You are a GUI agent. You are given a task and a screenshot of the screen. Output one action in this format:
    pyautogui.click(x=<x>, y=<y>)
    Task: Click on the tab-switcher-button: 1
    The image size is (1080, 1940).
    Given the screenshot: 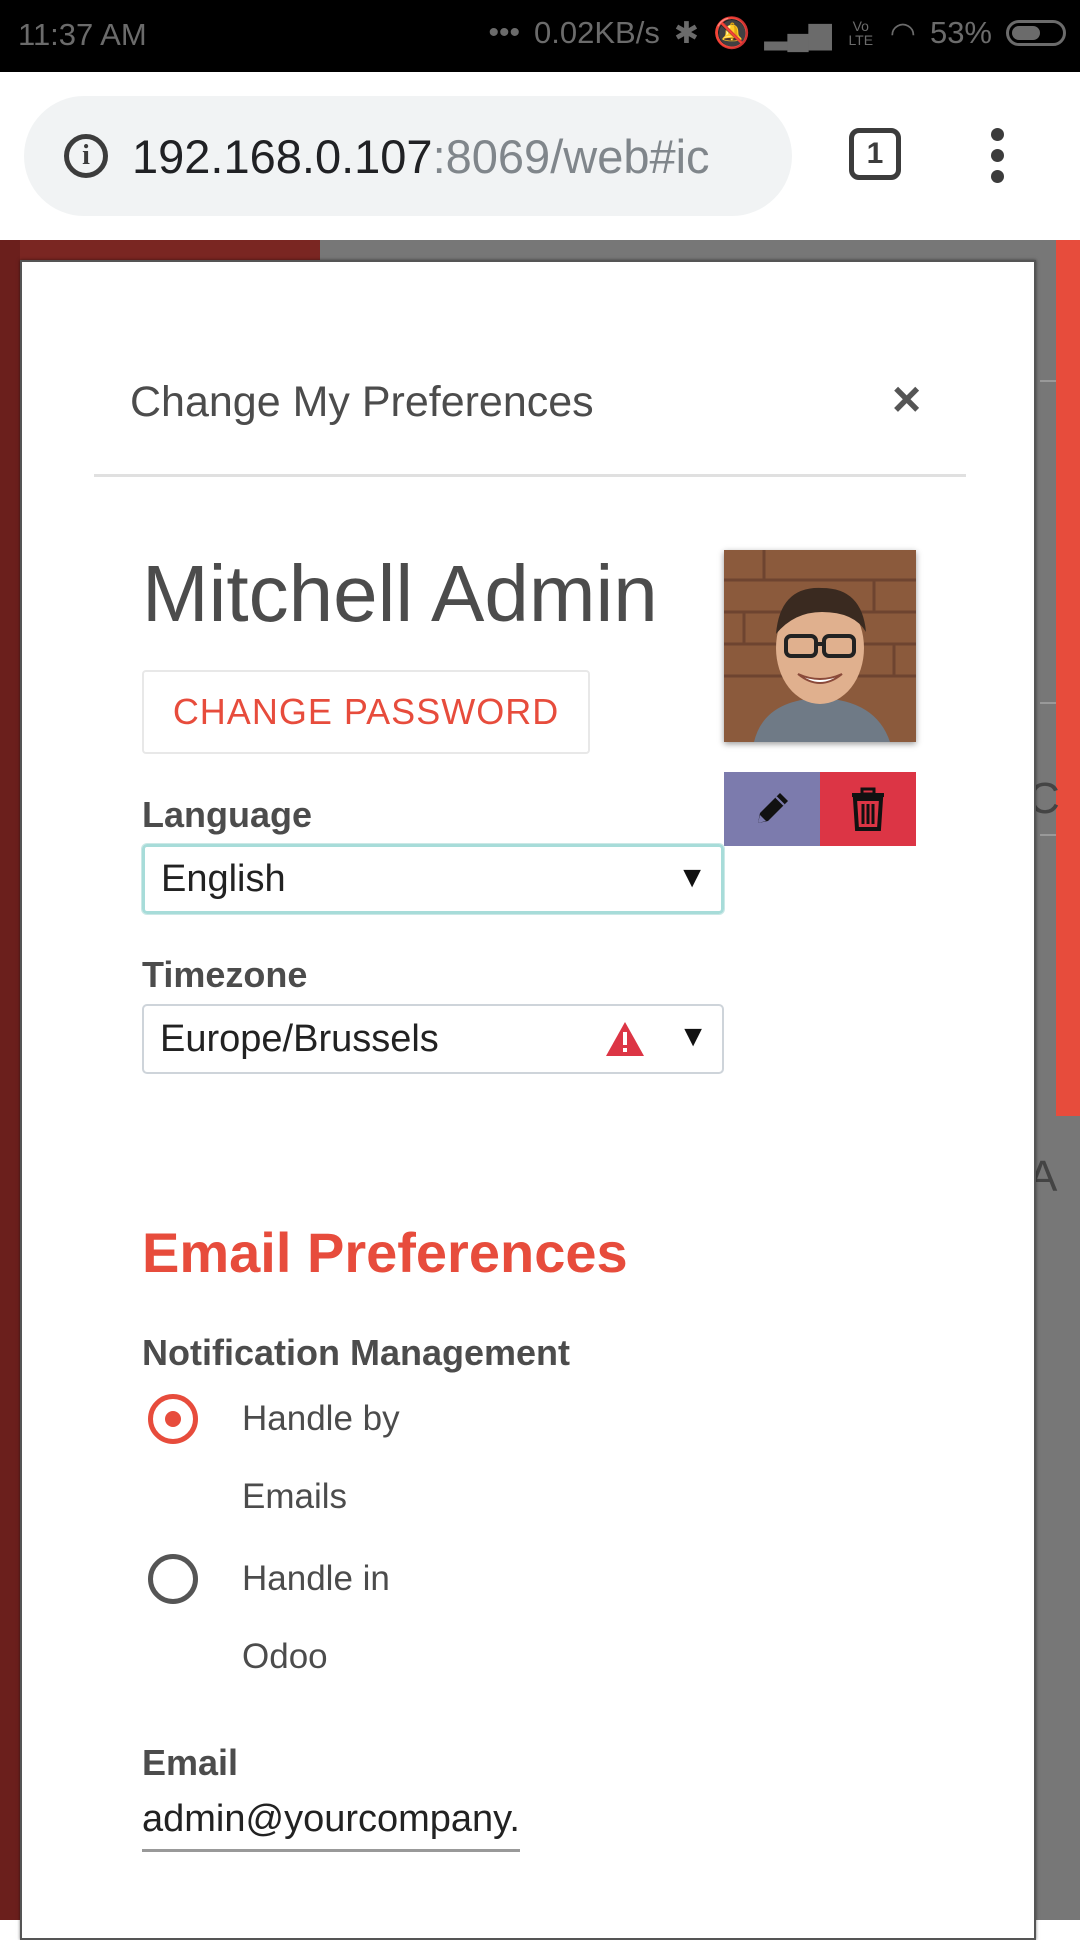 What is the action you would take?
    pyautogui.click(x=875, y=154)
    